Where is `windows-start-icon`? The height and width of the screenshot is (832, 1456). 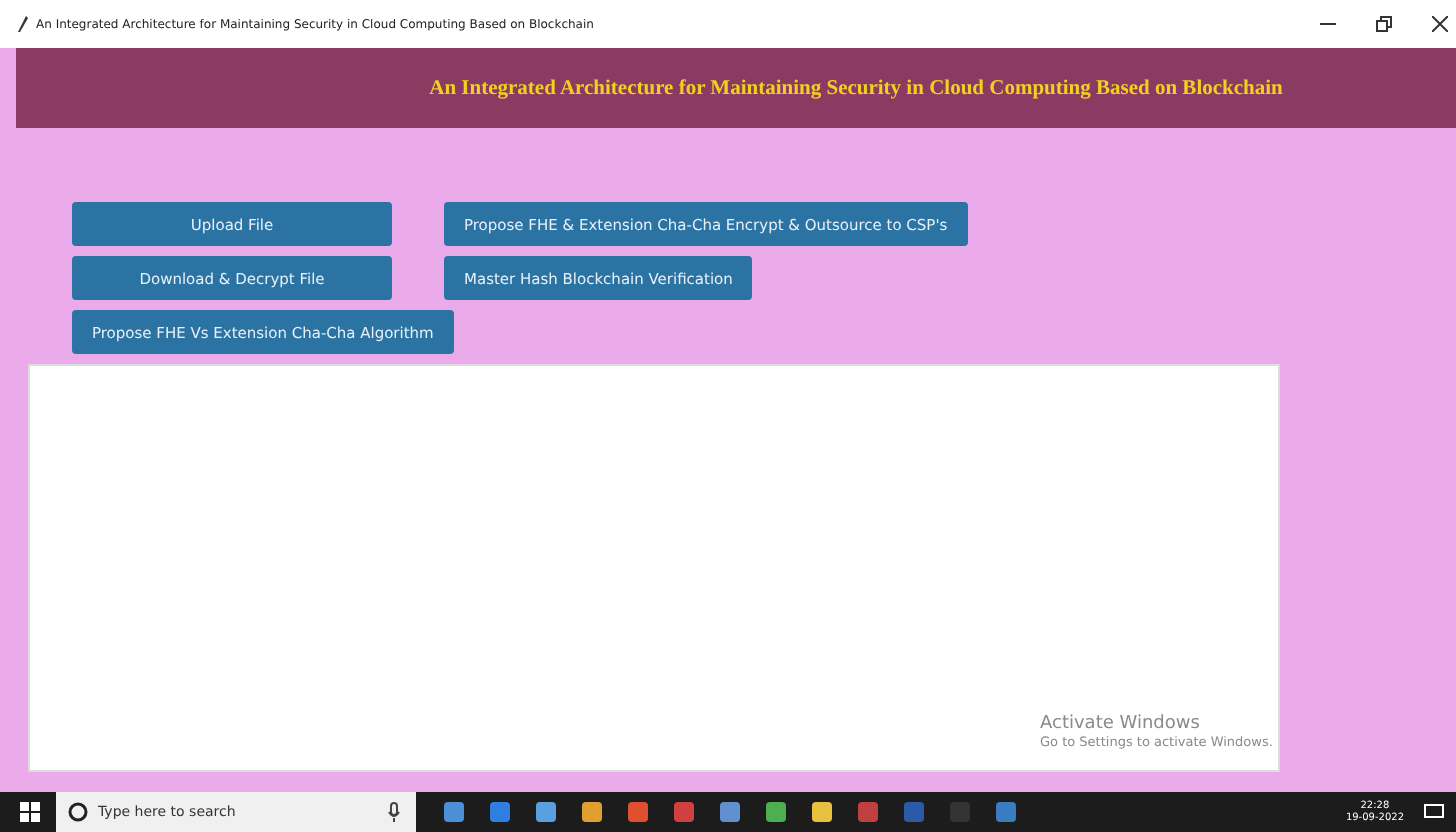
windows-start-icon is located at coordinates (30, 812).